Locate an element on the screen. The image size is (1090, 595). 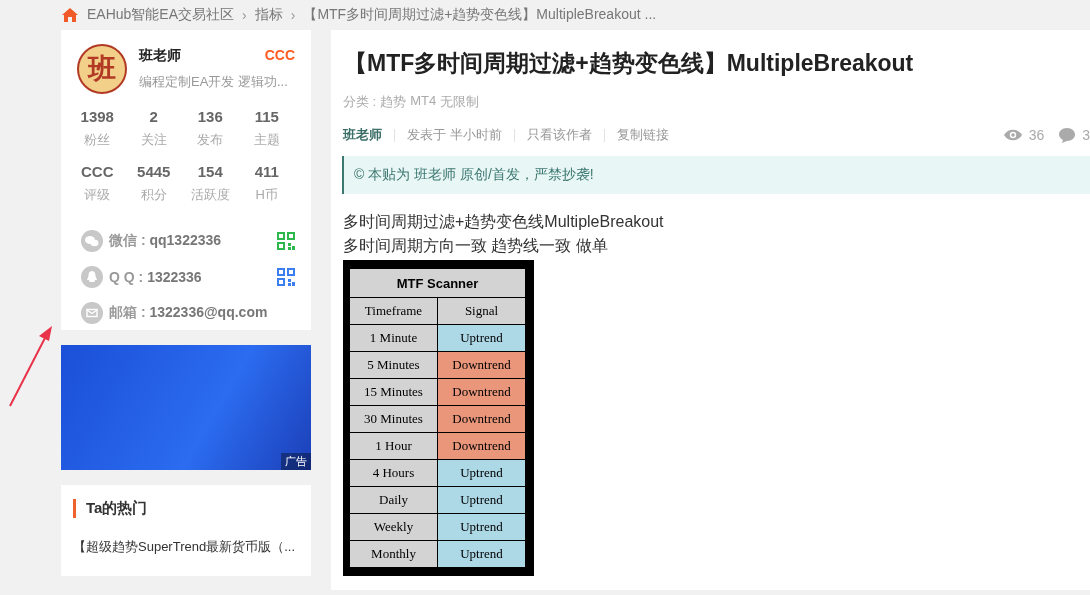
stat-label: 评级 is located at coordinates (97, 195).